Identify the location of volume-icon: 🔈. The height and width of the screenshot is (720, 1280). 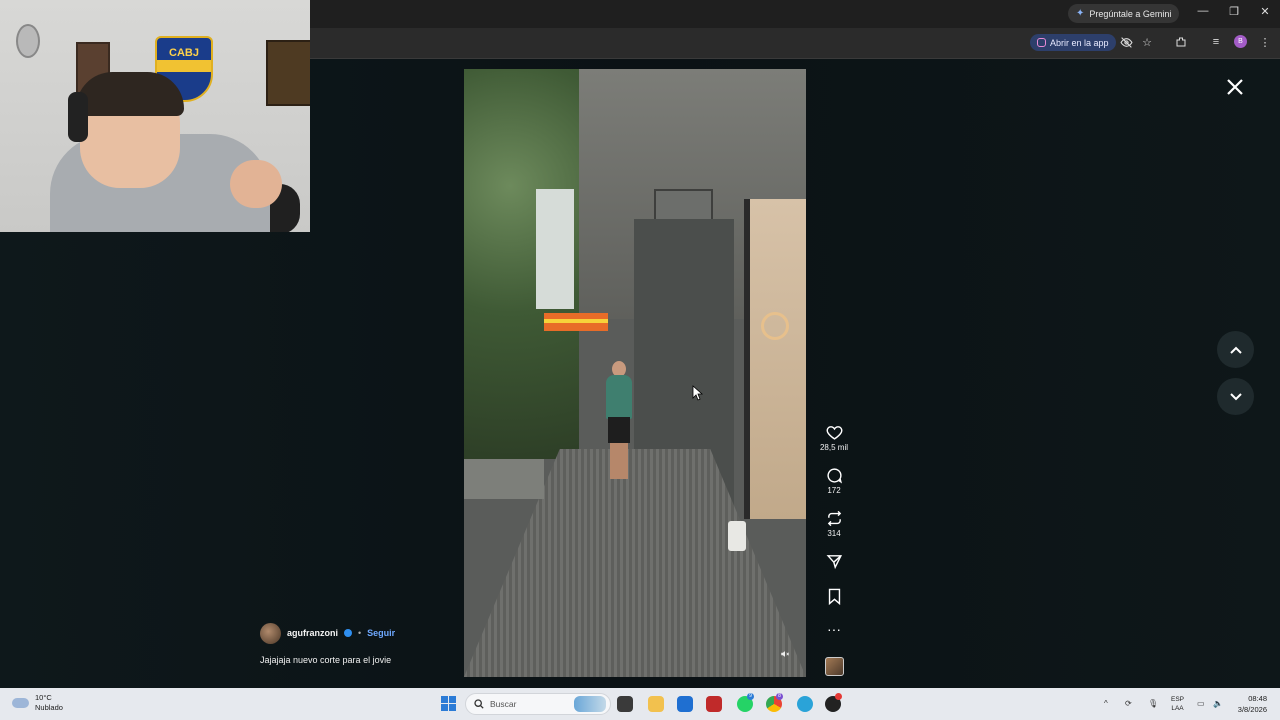
(1218, 703).